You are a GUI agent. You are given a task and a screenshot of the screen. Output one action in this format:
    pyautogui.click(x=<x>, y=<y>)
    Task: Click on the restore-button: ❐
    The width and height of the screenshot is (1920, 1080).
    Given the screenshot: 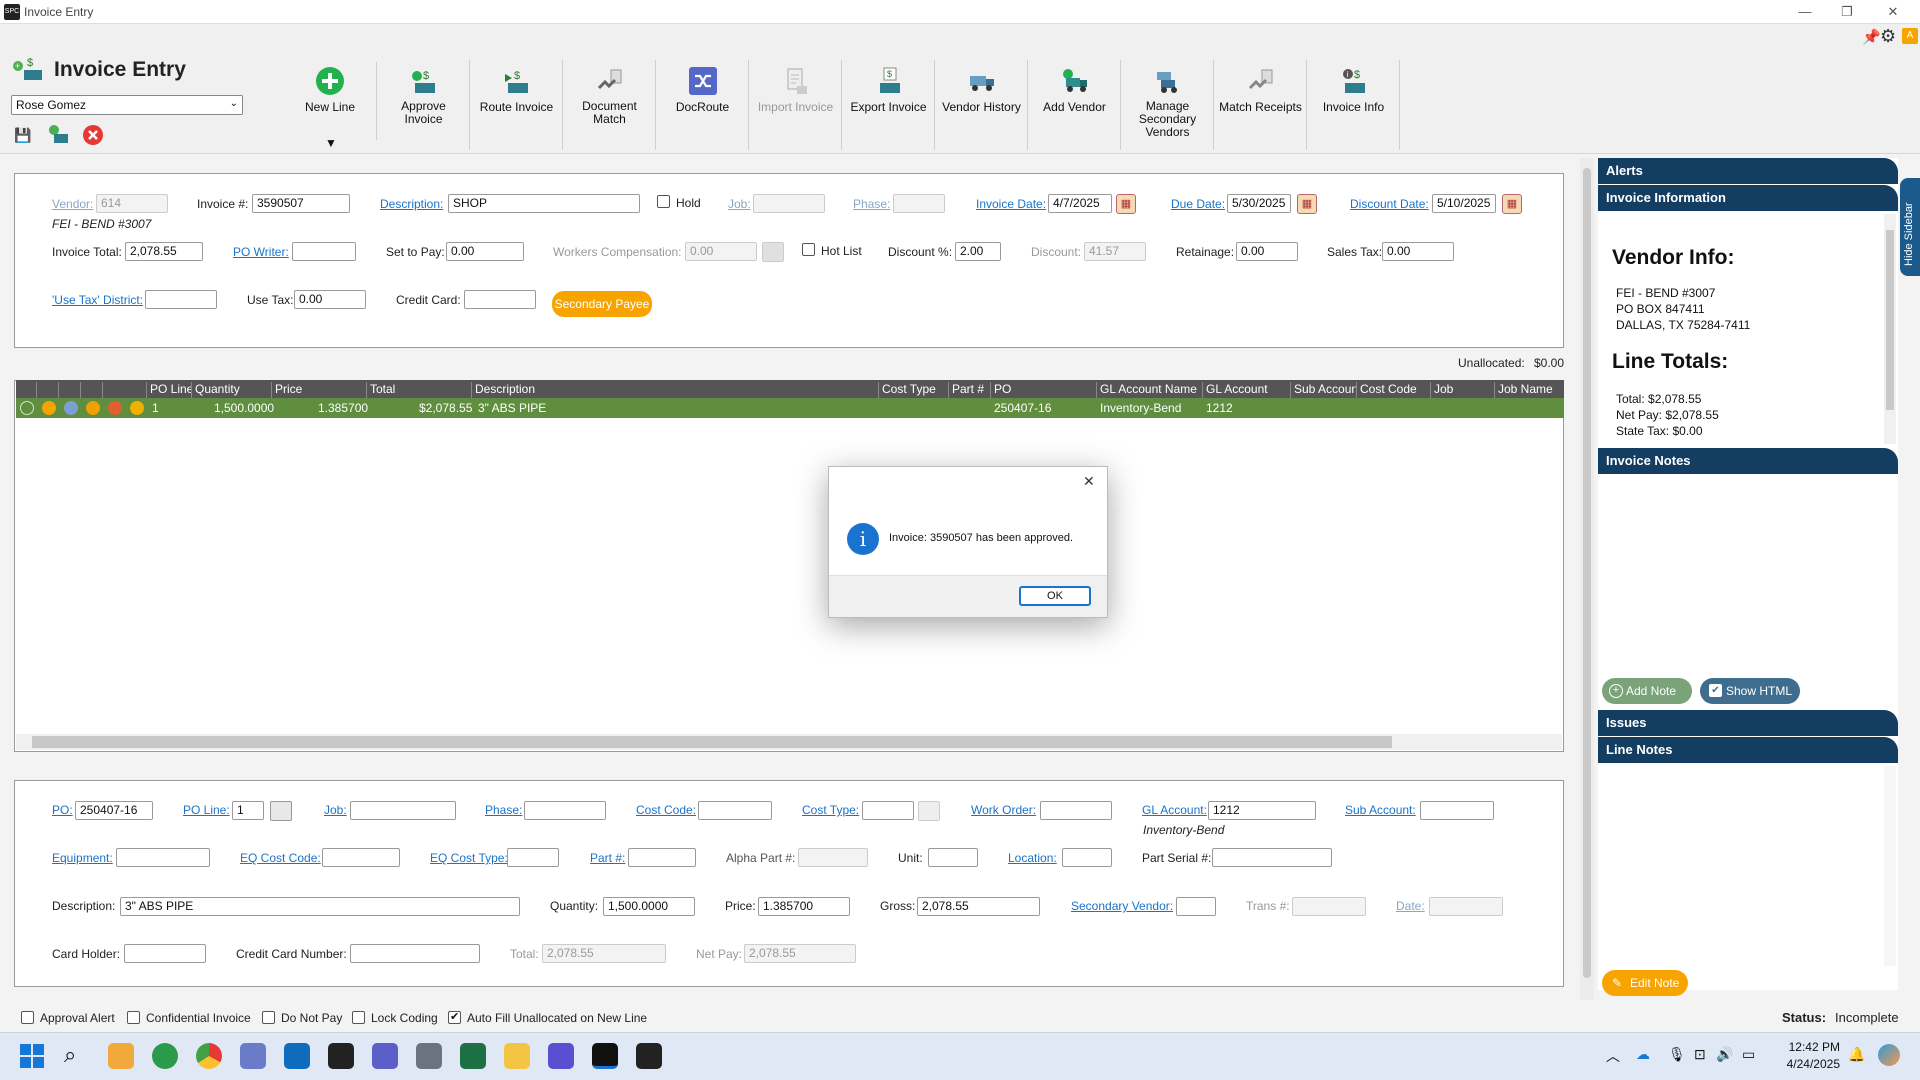 What is the action you would take?
    pyautogui.click(x=1847, y=12)
    